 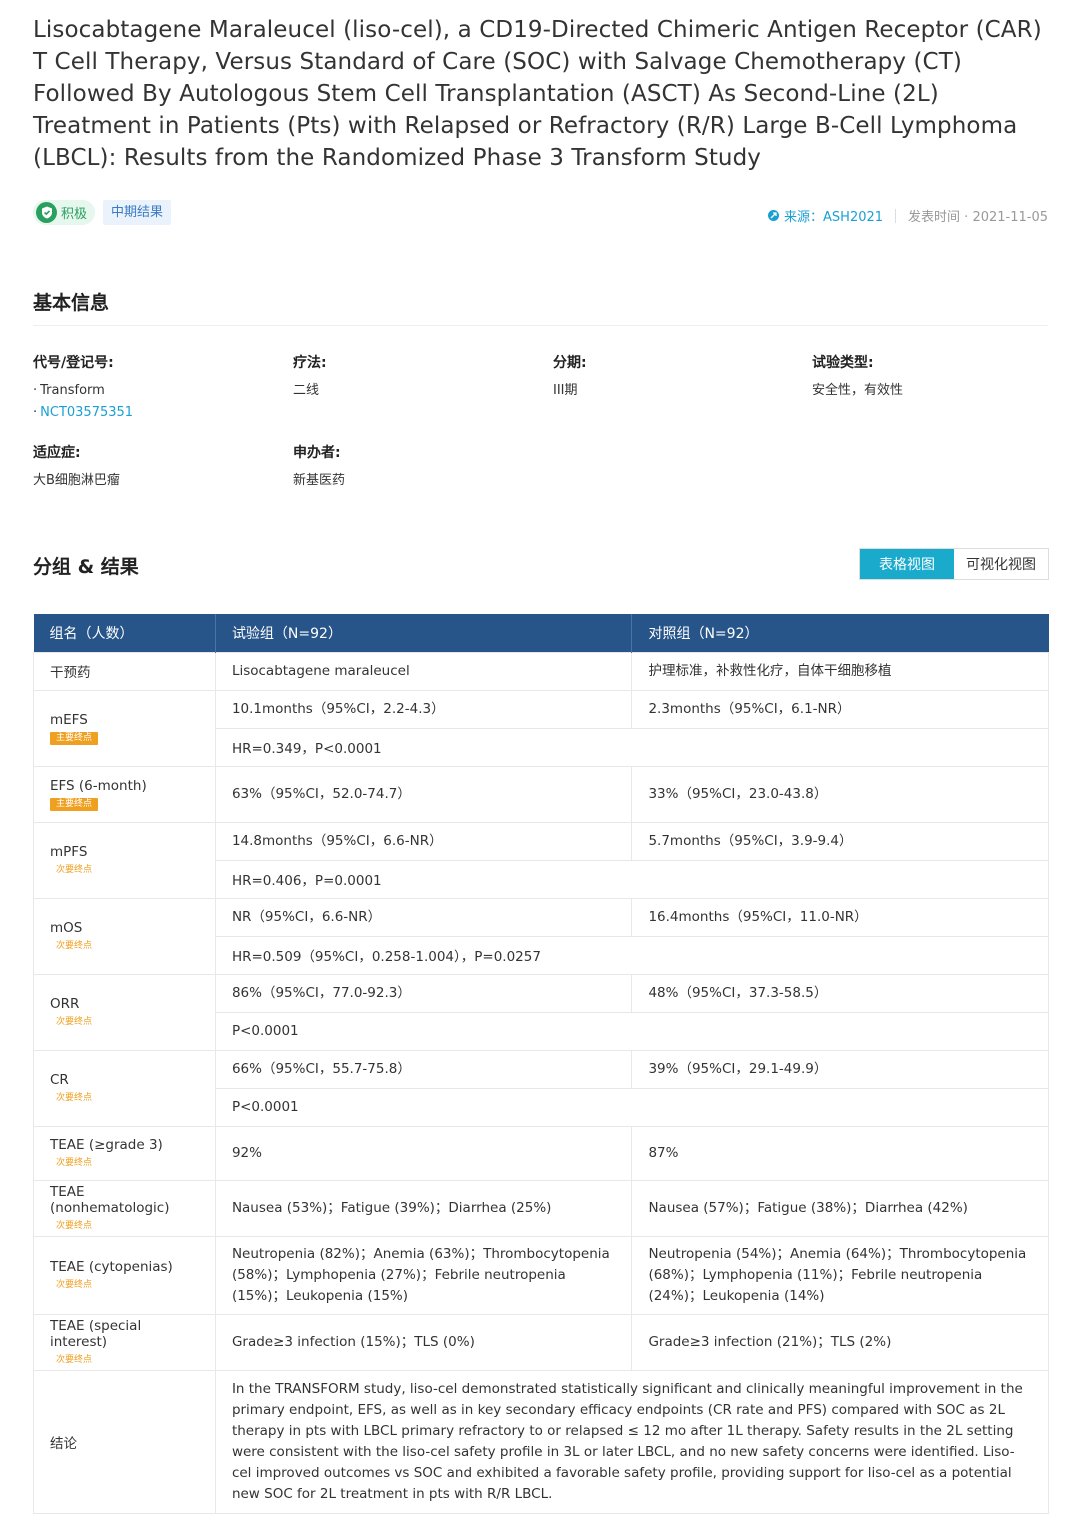 What do you see at coordinates (1001, 564) in the screenshot?
I see `tab-visual-view: 可视化视图` at bounding box center [1001, 564].